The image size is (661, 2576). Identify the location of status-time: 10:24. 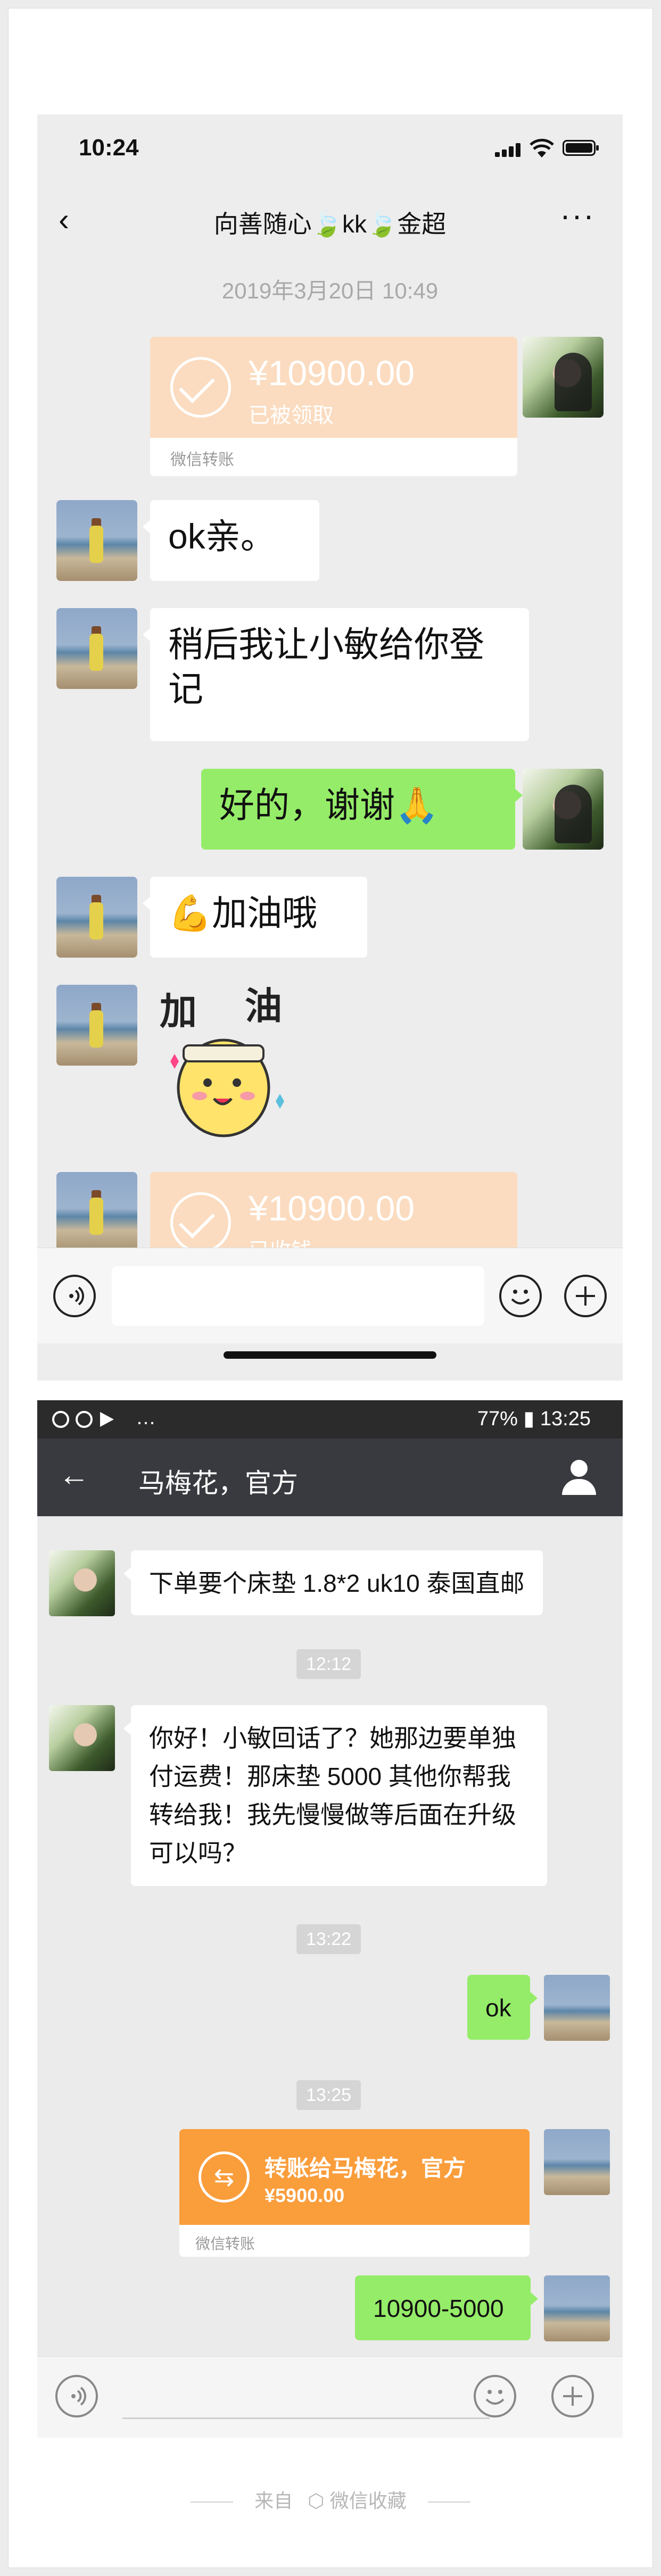
(109, 148).